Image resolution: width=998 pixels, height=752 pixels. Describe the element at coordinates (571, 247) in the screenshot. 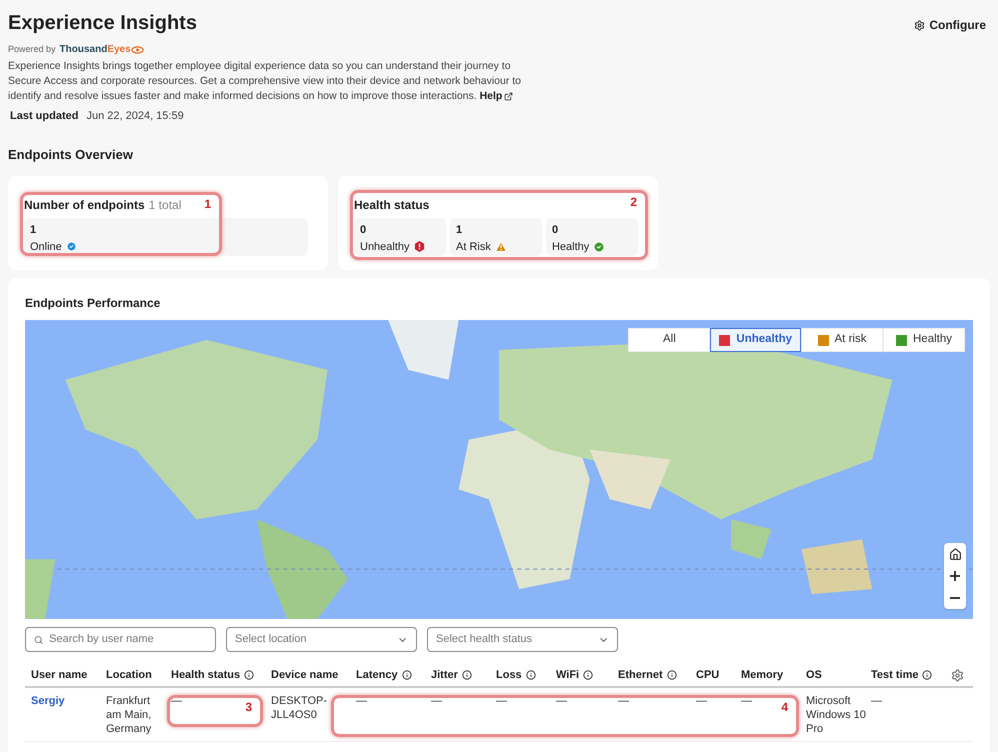

I see `stat-label: Healthy` at that location.